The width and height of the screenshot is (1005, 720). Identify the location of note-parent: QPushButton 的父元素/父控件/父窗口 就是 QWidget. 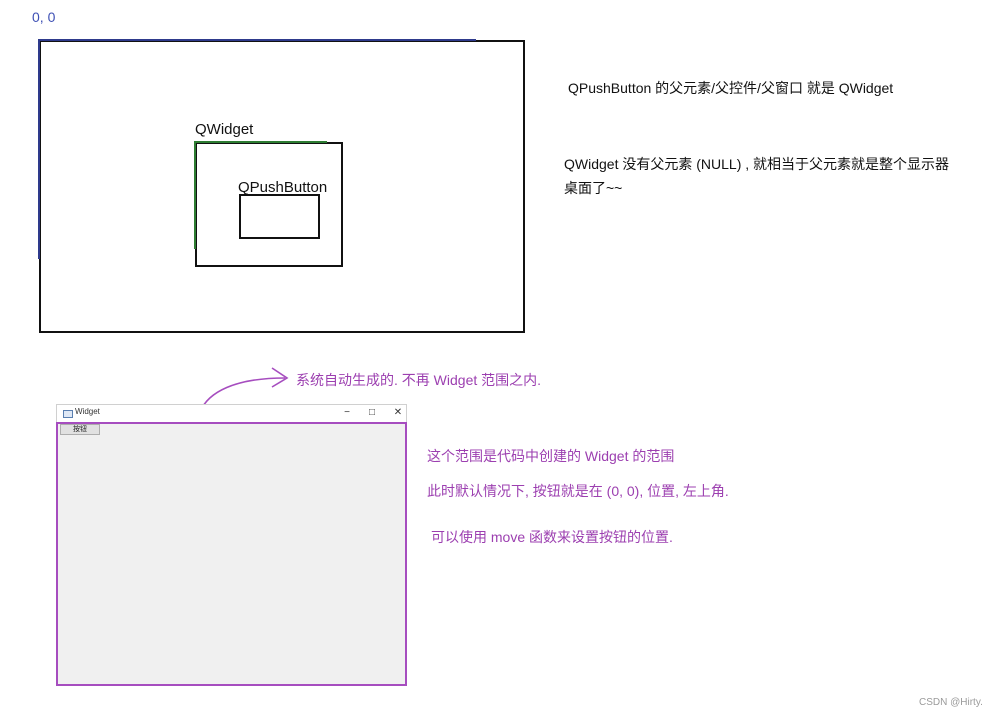
(731, 88).